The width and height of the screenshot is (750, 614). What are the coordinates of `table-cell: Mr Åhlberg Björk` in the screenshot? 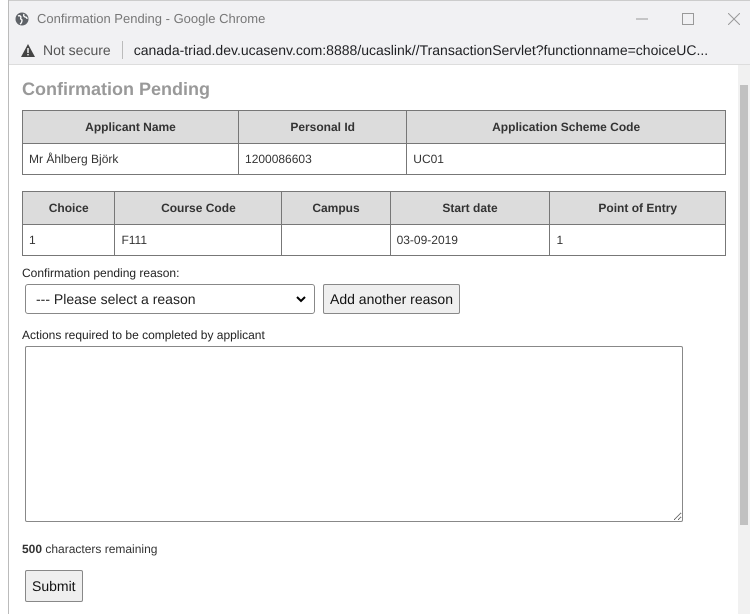 It's located at (130, 159).